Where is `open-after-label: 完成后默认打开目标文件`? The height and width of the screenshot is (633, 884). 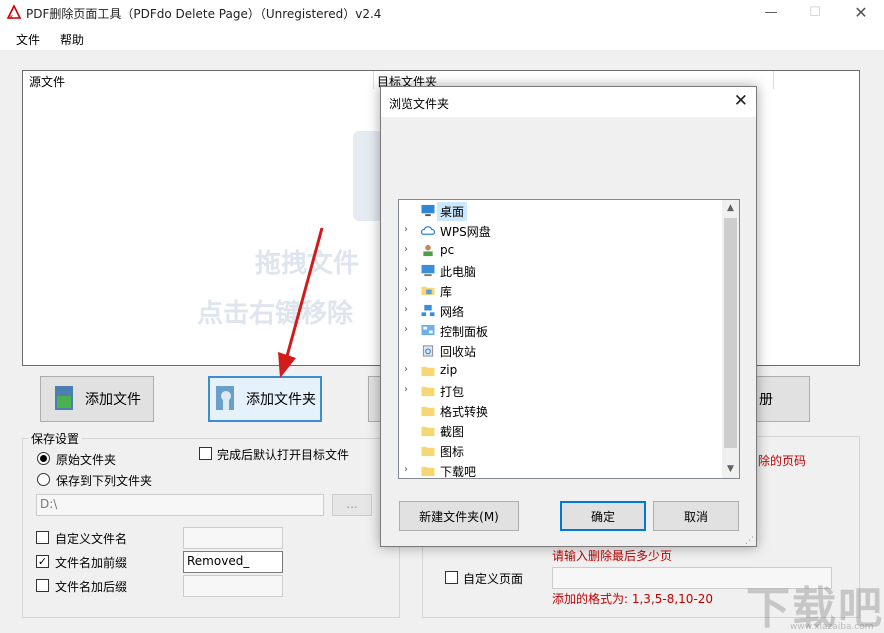 open-after-label: 完成后默认打开目标文件 is located at coordinates (283, 455).